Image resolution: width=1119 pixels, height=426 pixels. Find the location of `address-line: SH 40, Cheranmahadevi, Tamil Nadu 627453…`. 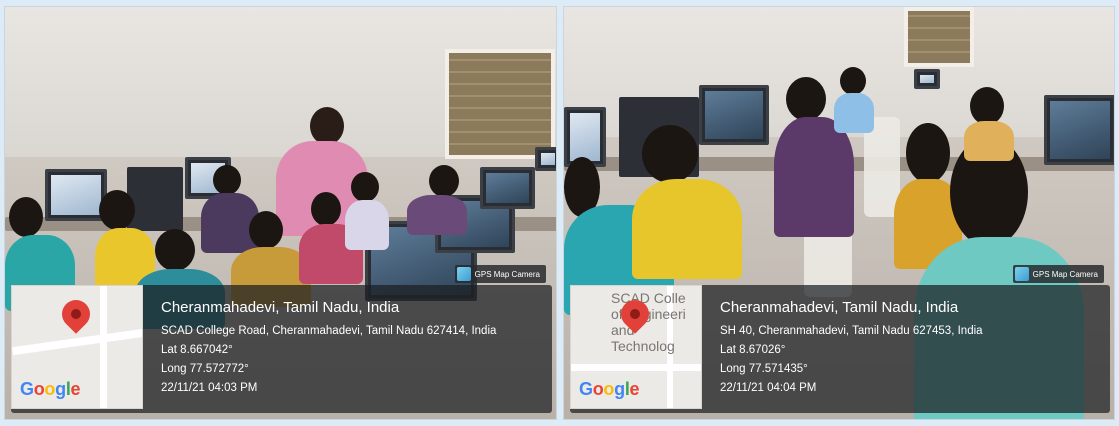

address-line: SH 40, Cheranmahadevi, Tamil Nadu 627453… is located at coordinates (851, 331).